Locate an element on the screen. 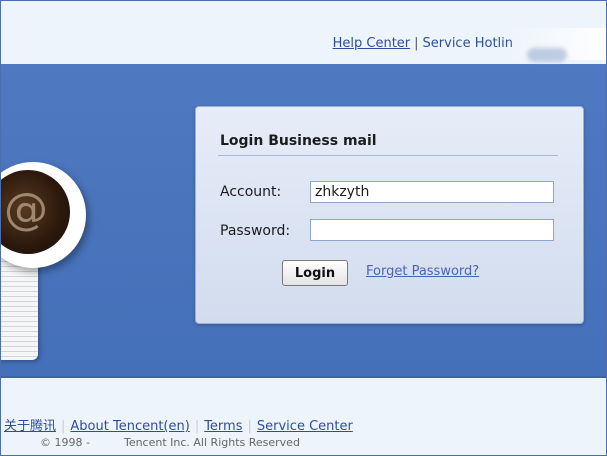 This screenshot has width=607, height=456. hero-bottom-edge is located at coordinates (303, 377).